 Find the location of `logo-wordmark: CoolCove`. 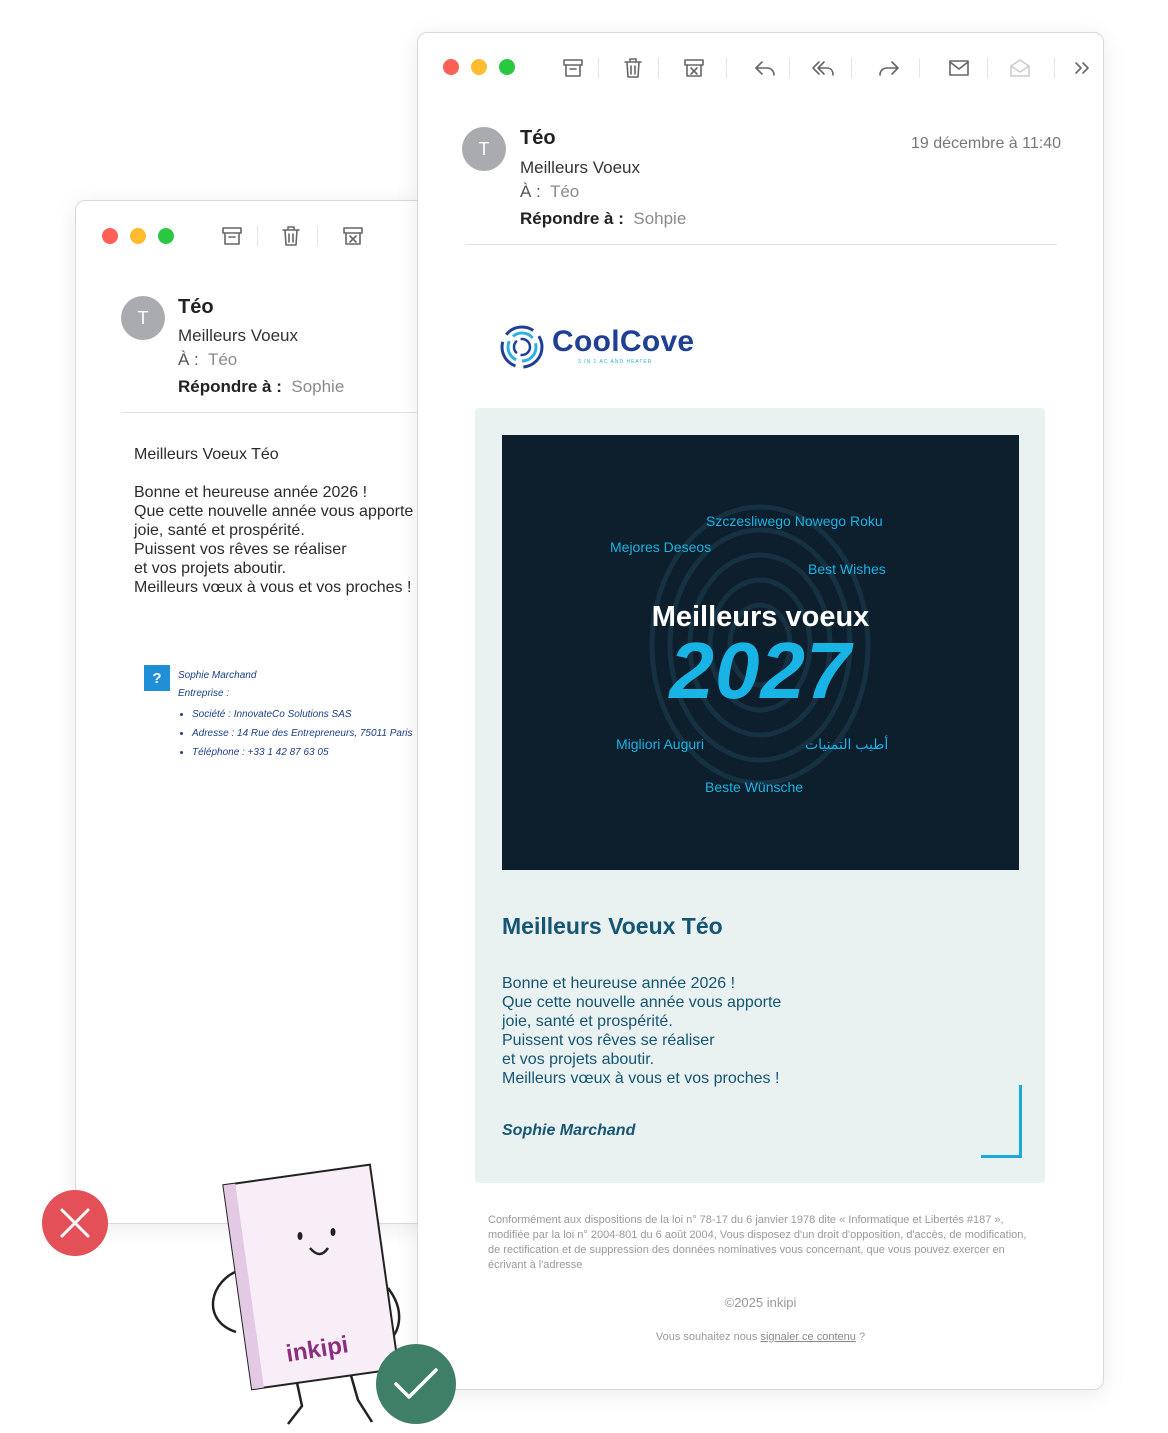

logo-wordmark: CoolCove is located at coordinates (623, 341).